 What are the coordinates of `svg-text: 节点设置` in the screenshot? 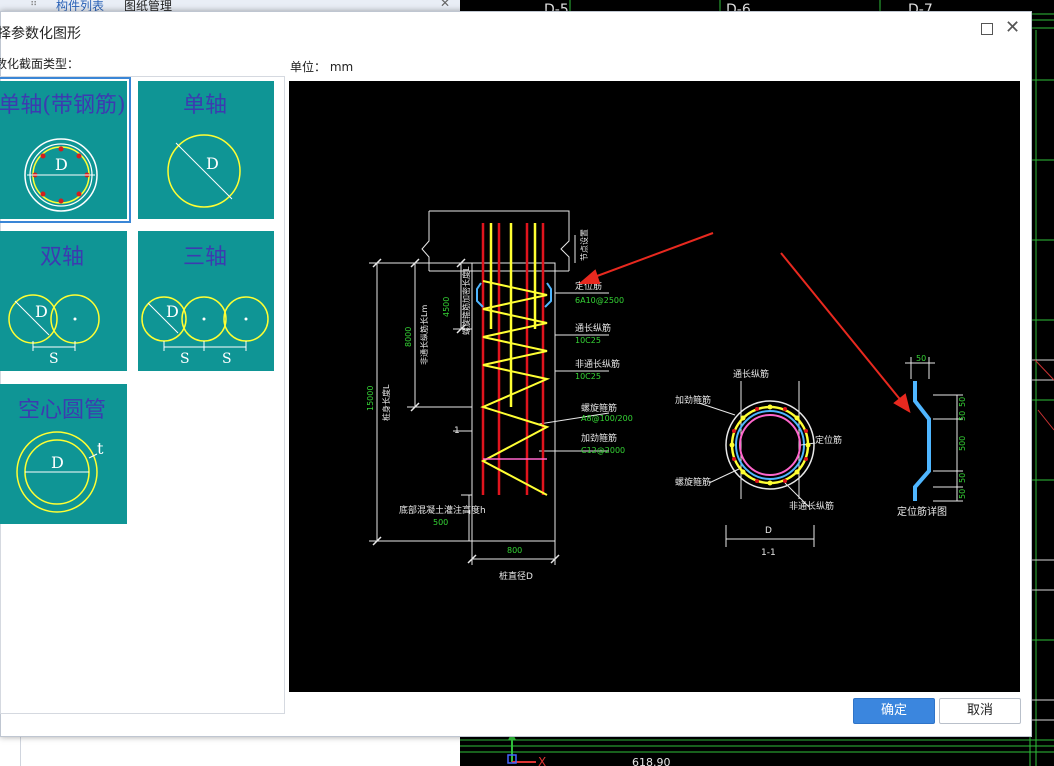 It's located at (584, 245).